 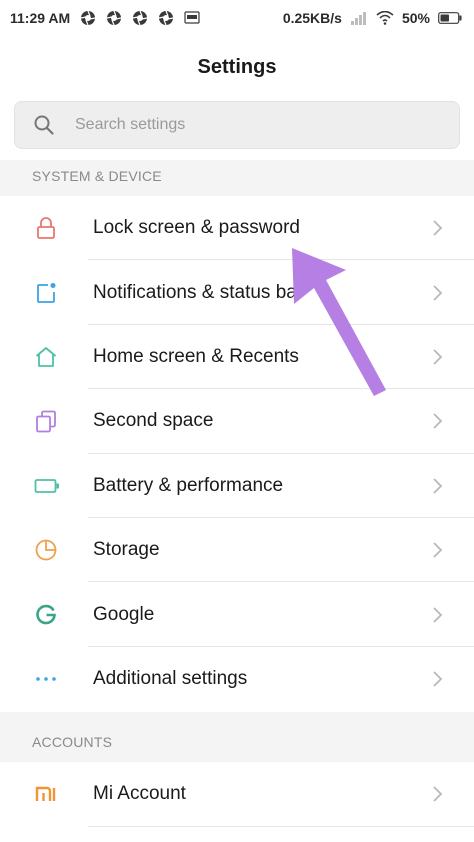 What do you see at coordinates (312, 18) in the screenshot?
I see `network-speed: 0.25KB/s` at bounding box center [312, 18].